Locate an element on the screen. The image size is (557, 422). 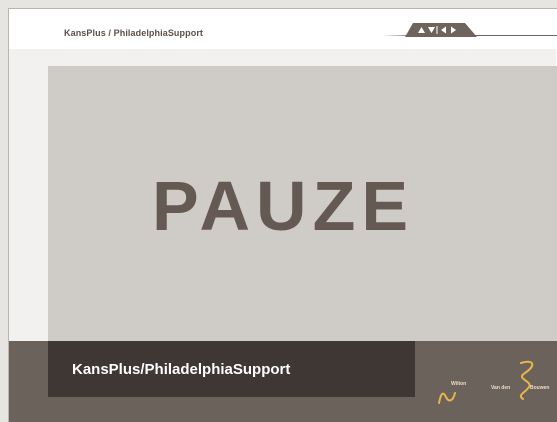
slide-navigation is located at coordinates (441, 30).